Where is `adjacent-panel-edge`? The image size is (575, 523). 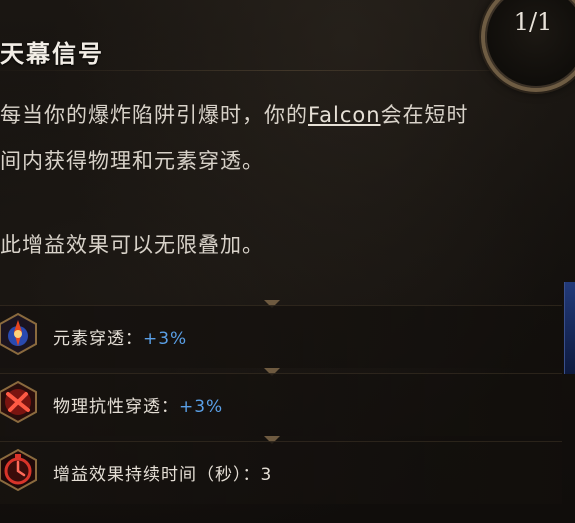
adjacent-panel-edge is located at coordinates (569, 328).